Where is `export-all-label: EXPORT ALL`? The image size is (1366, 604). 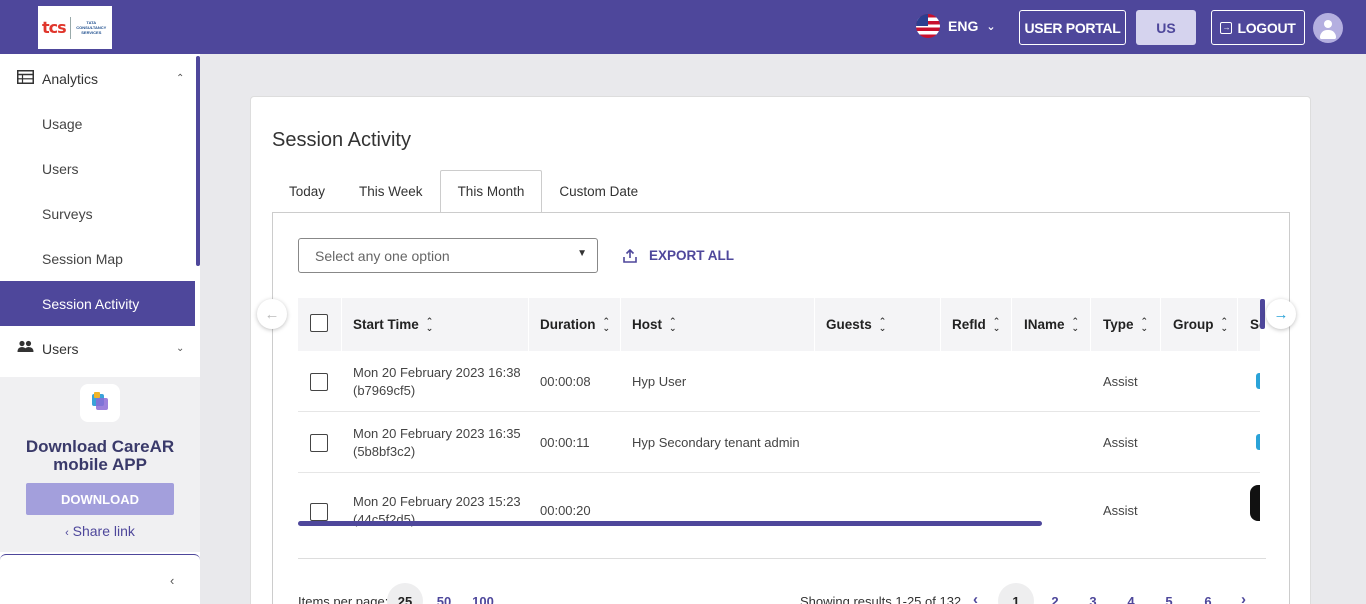
export-all-label: EXPORT ALL is located at coordinates (692, 255).